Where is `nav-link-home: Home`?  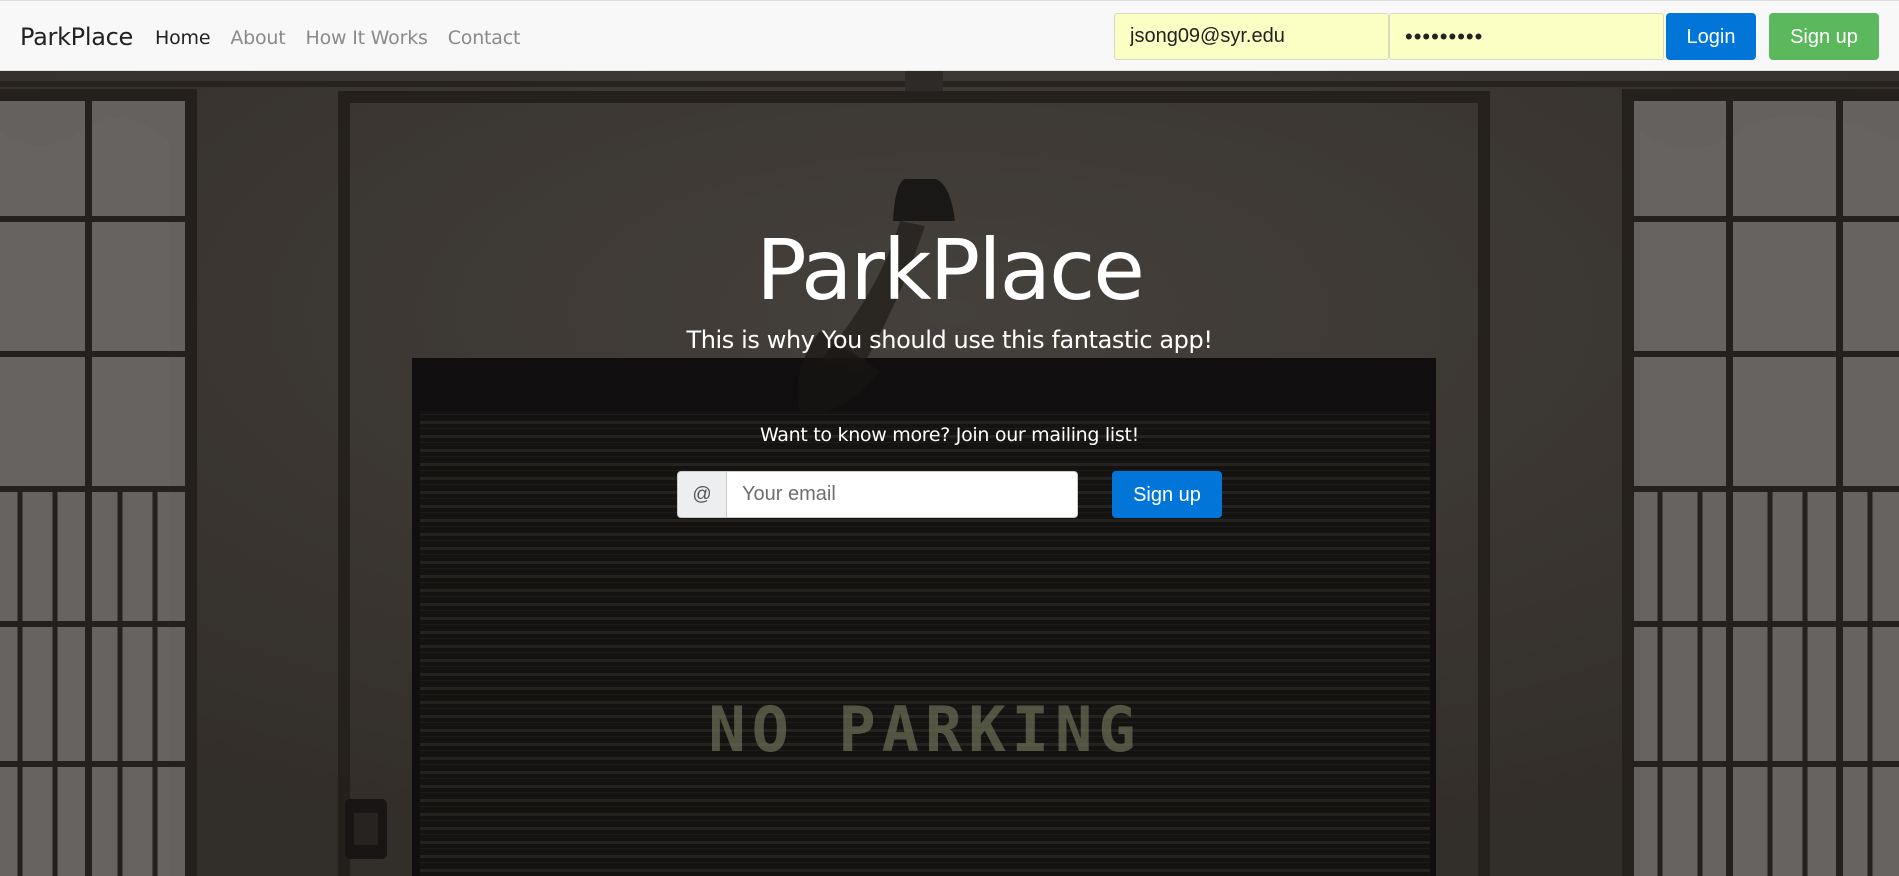 nav-link-home: Home is located at coordinates (183, 38).